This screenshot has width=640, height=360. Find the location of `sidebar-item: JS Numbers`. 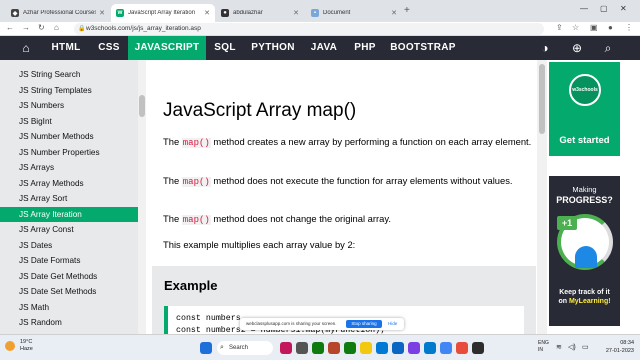

sidebar-item: JS Numbers is located at coordinates (69, 105).